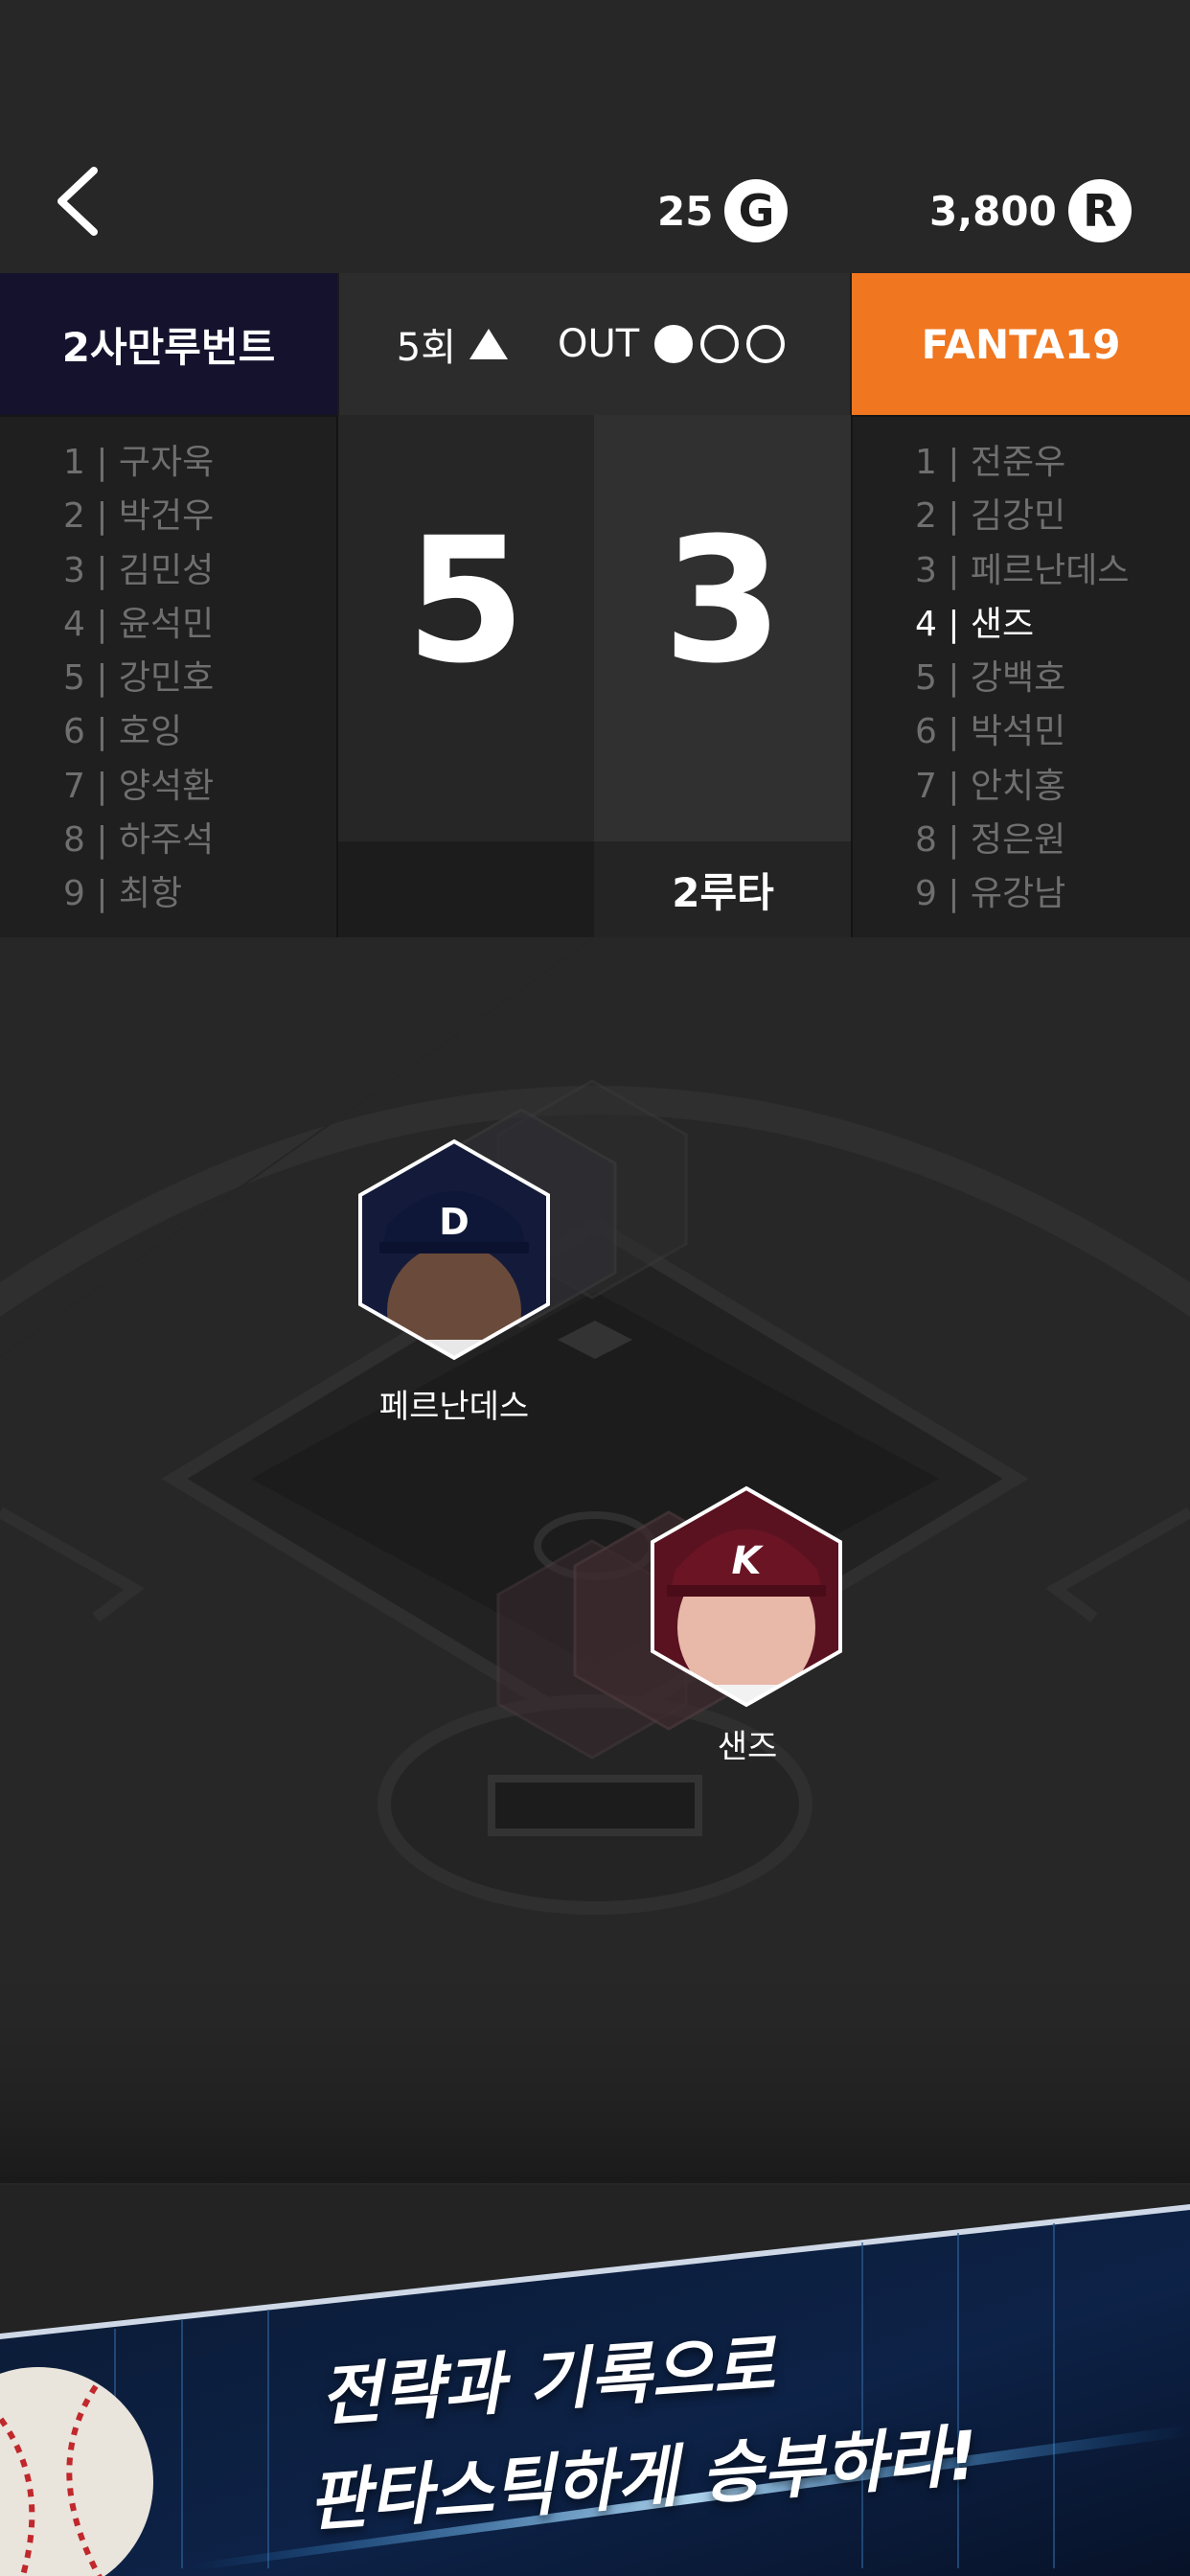  I want to click on lineup-left-item: 4 | 윤석민, so click(139, 624).